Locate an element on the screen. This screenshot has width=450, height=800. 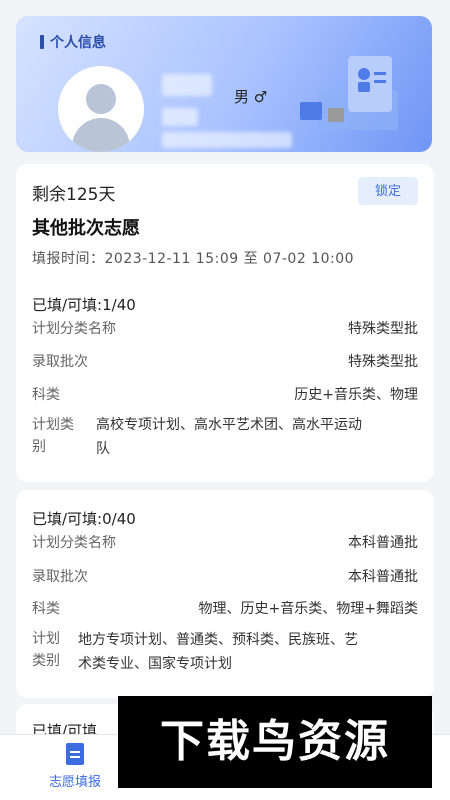
plan-type-value: 高校专项计划、高水平艺术团、高水平运动 队 is located at coordinates (229, 437).